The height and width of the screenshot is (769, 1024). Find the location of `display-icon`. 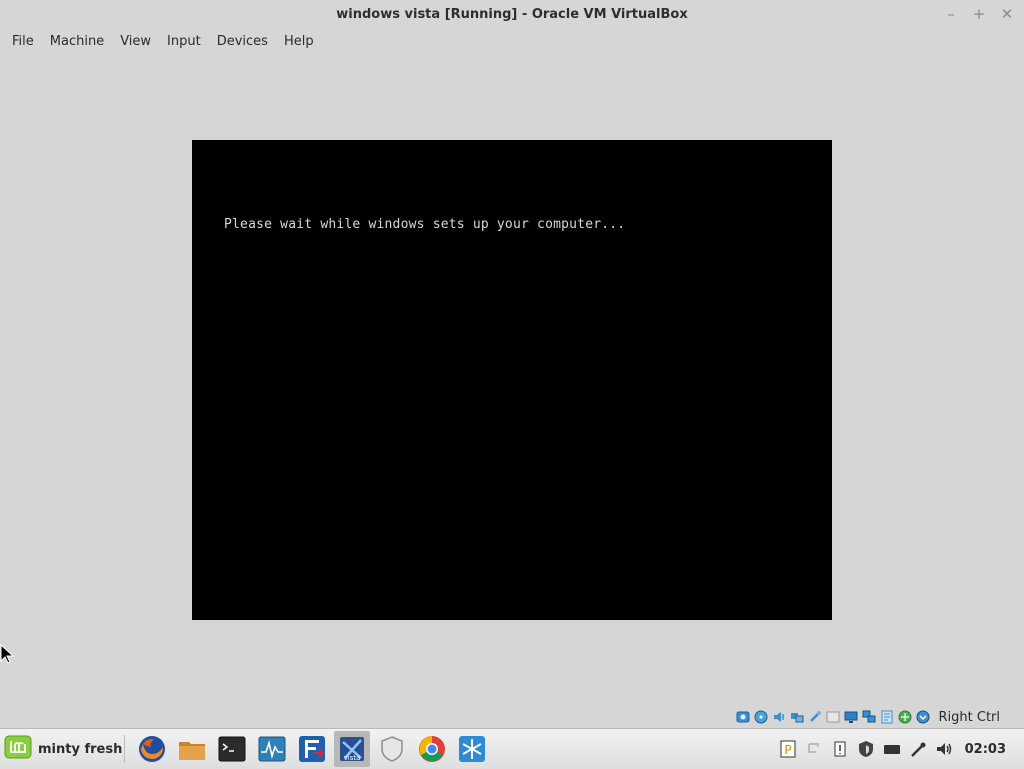

display-icon is located at coordinates (851, 717).